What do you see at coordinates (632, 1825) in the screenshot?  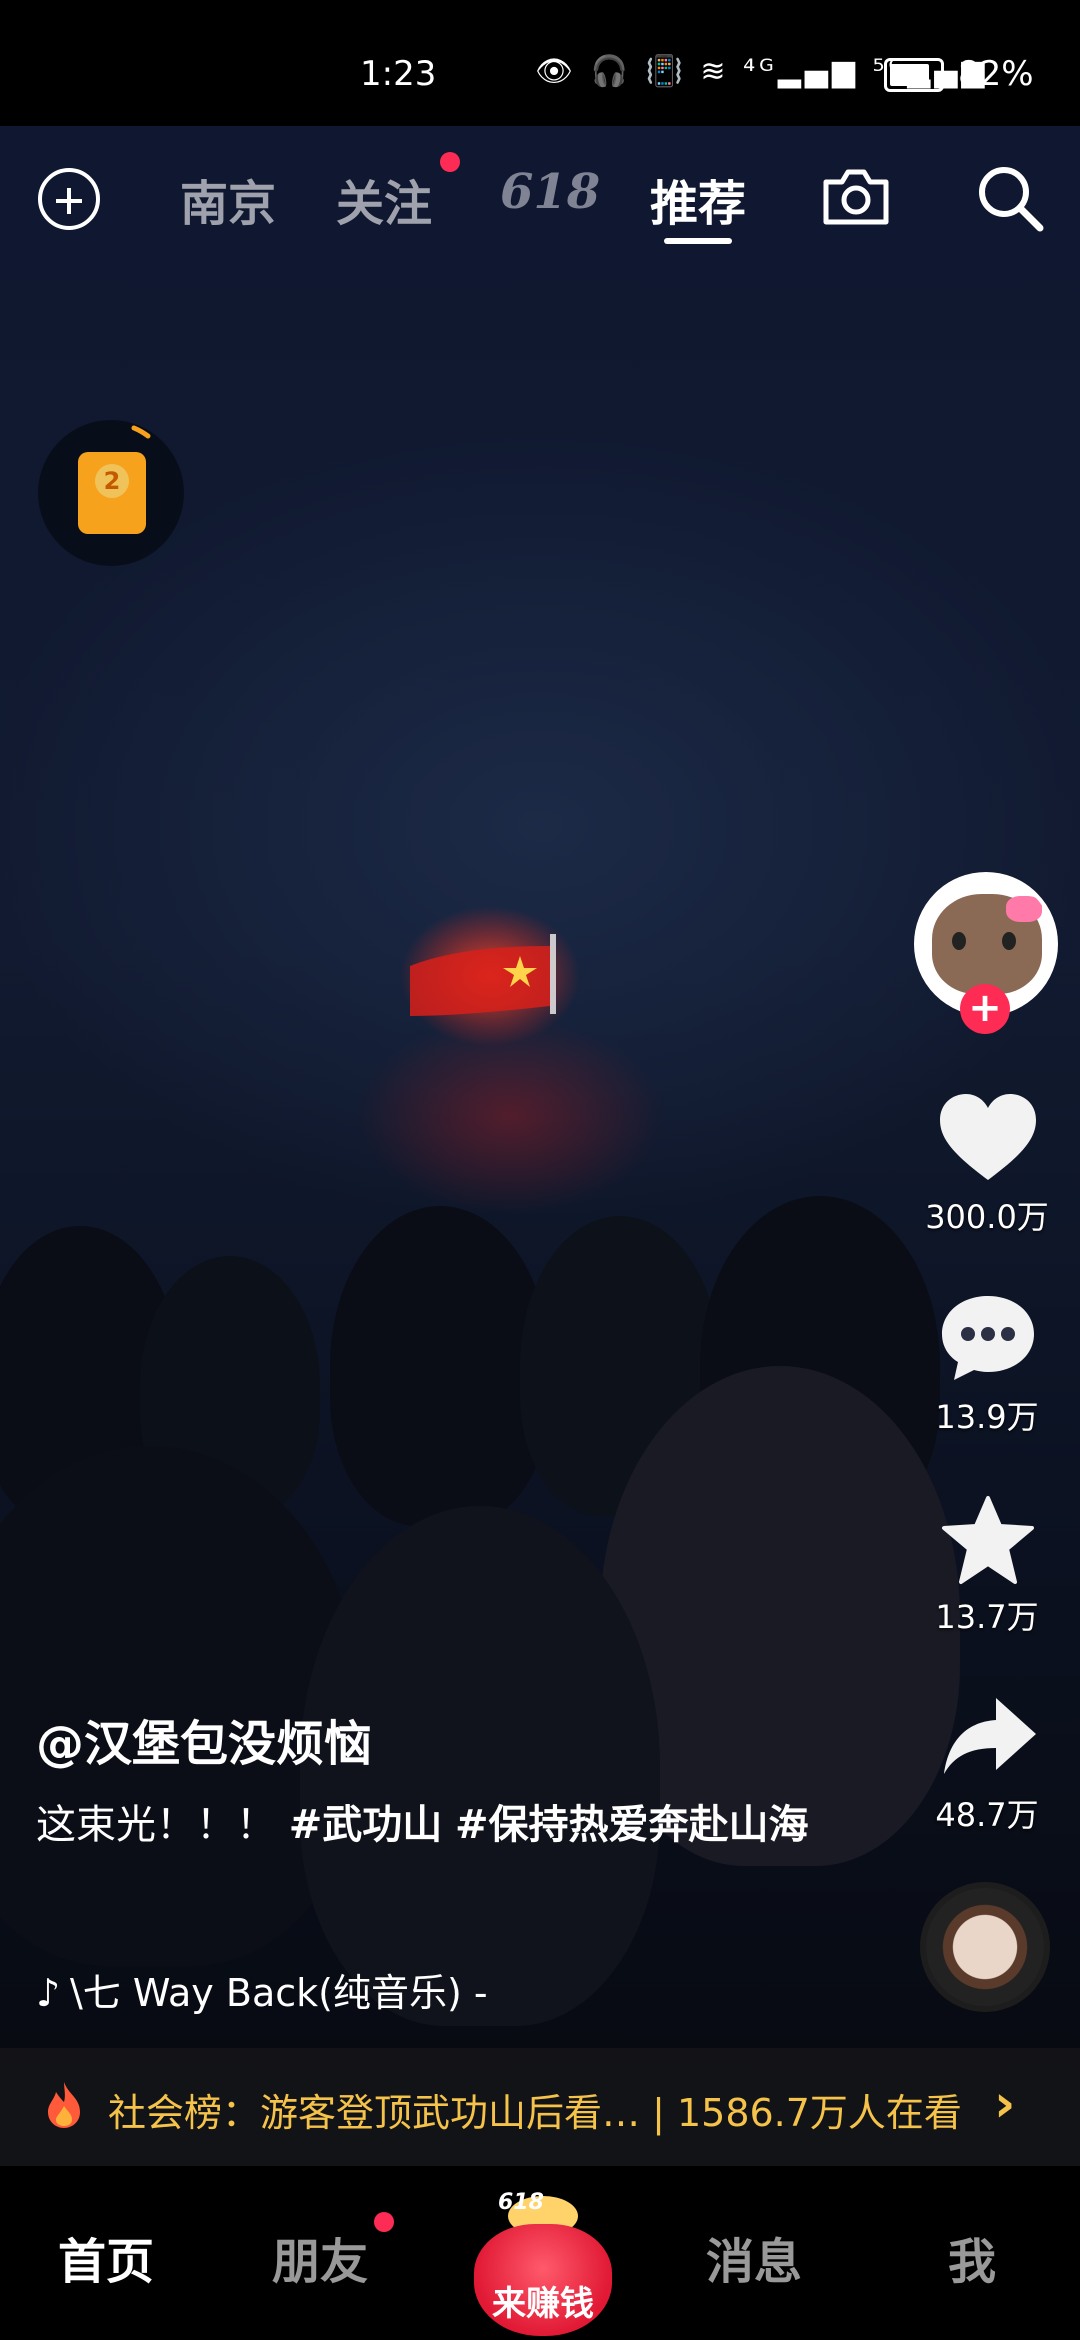 I see `hashtag-keep-passion: #保持热爱奔赴山海` at bounding box center [632, 1825].